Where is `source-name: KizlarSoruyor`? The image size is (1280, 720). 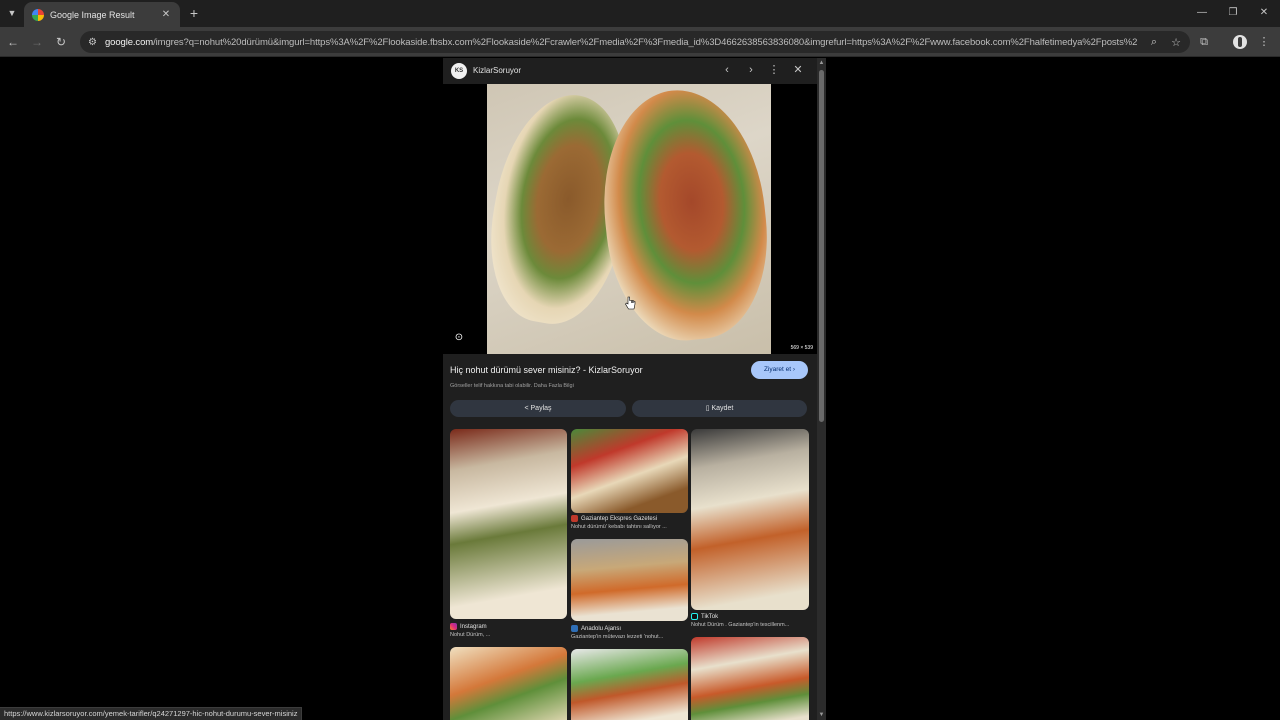 source-name: KizlarSoruyor is located at coordinates (497, 70).